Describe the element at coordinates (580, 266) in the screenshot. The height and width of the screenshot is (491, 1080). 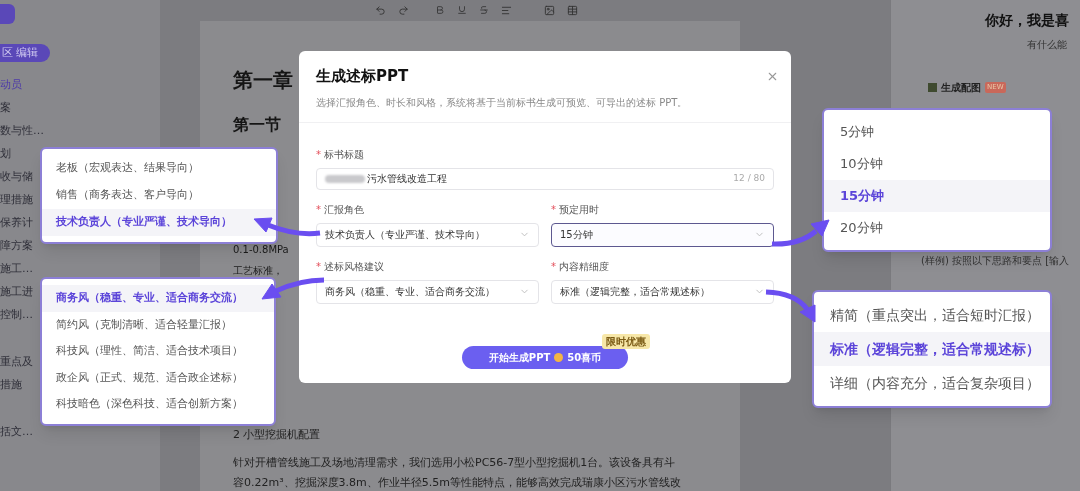
I see `field-label: * 内容精细度` at that location.